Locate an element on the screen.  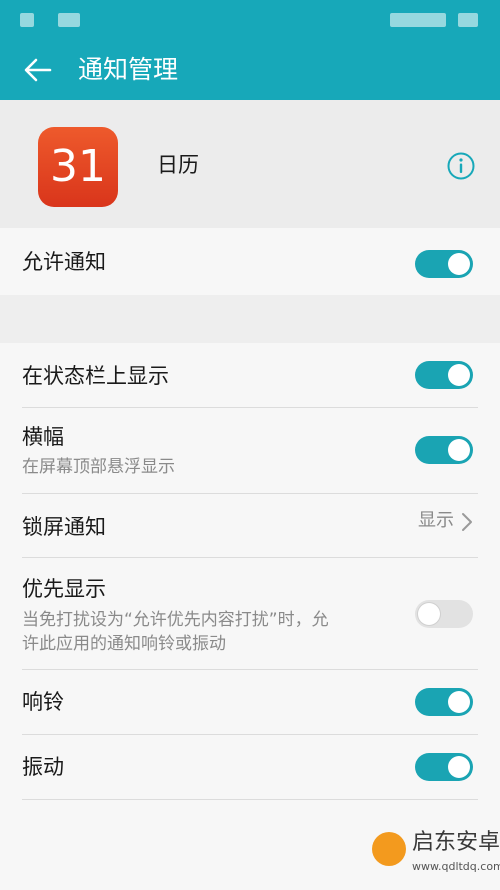
allow-notifications-toggle is located at coordinates (444, 264).